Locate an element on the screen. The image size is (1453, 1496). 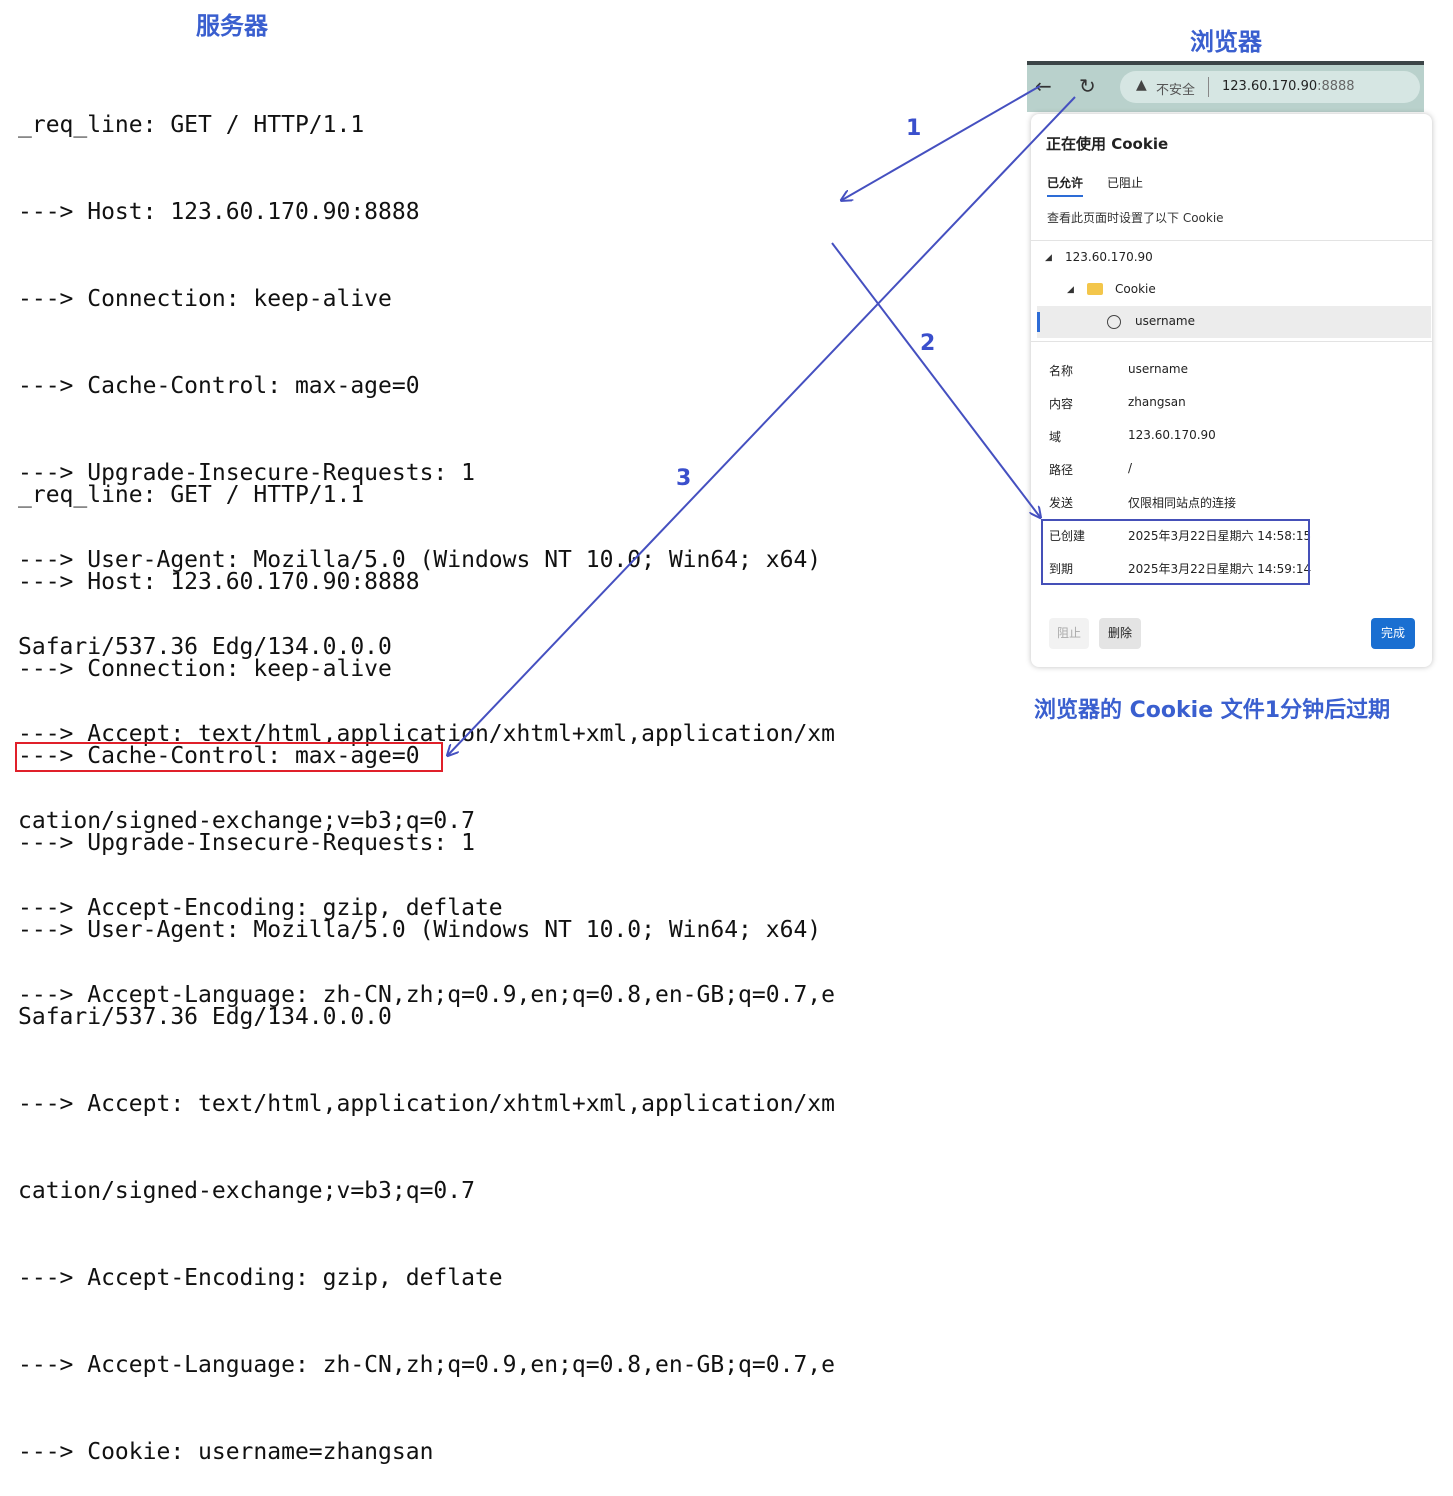
detail-value-path: / is located at coordinates (1130, 468).